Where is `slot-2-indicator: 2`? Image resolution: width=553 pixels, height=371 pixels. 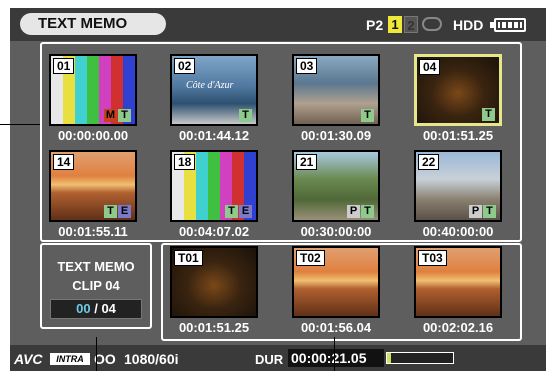
slot-2-indicator: 2 is located at coordinates (411, 24).